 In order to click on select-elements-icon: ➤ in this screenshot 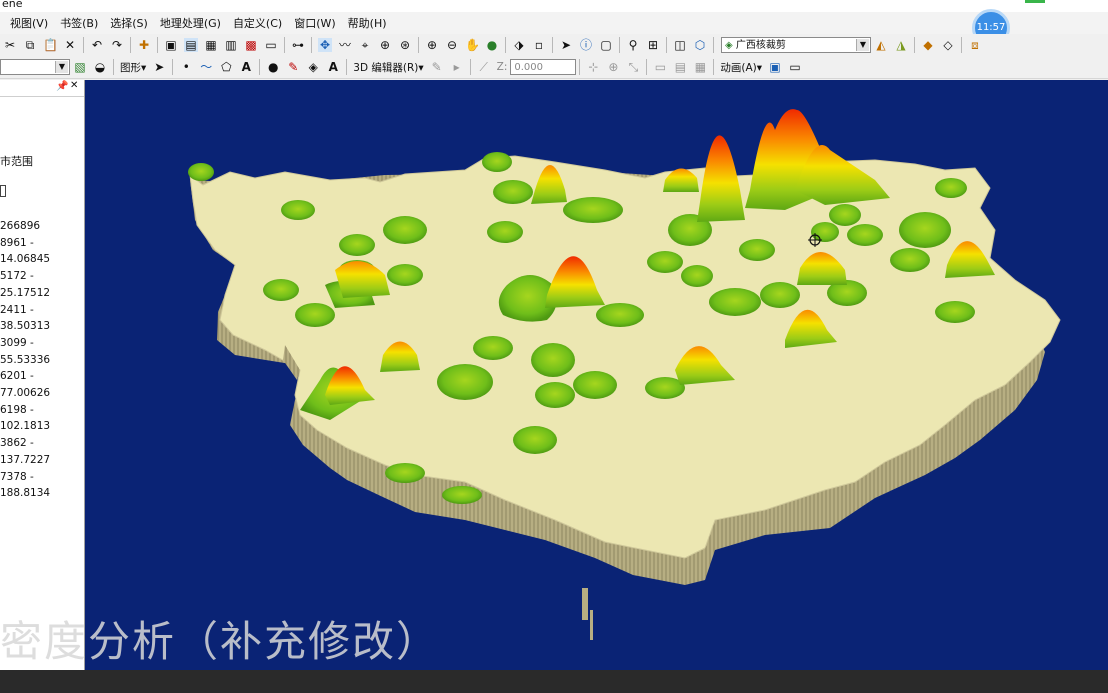, I will do `click(159, 67)`.